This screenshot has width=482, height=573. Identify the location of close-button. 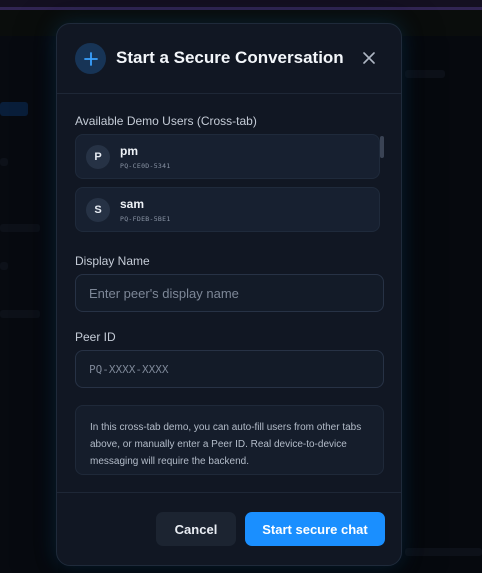
(369, 58).